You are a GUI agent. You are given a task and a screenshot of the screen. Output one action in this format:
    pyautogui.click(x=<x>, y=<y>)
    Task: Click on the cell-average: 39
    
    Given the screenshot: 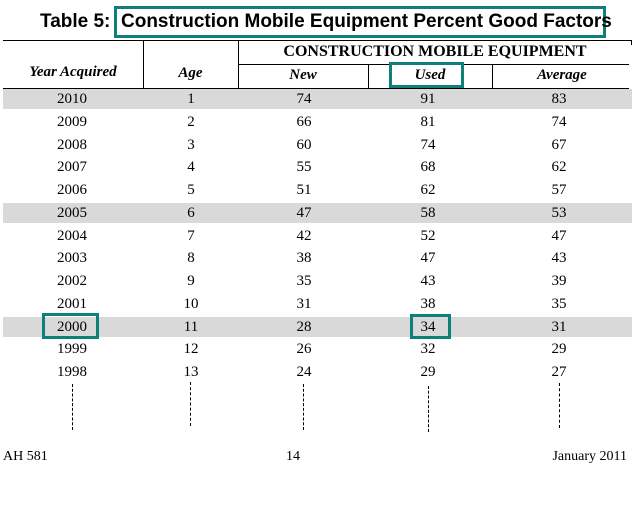 What is the action you would take?
    pyautogui.click(x=559, y=281)
    